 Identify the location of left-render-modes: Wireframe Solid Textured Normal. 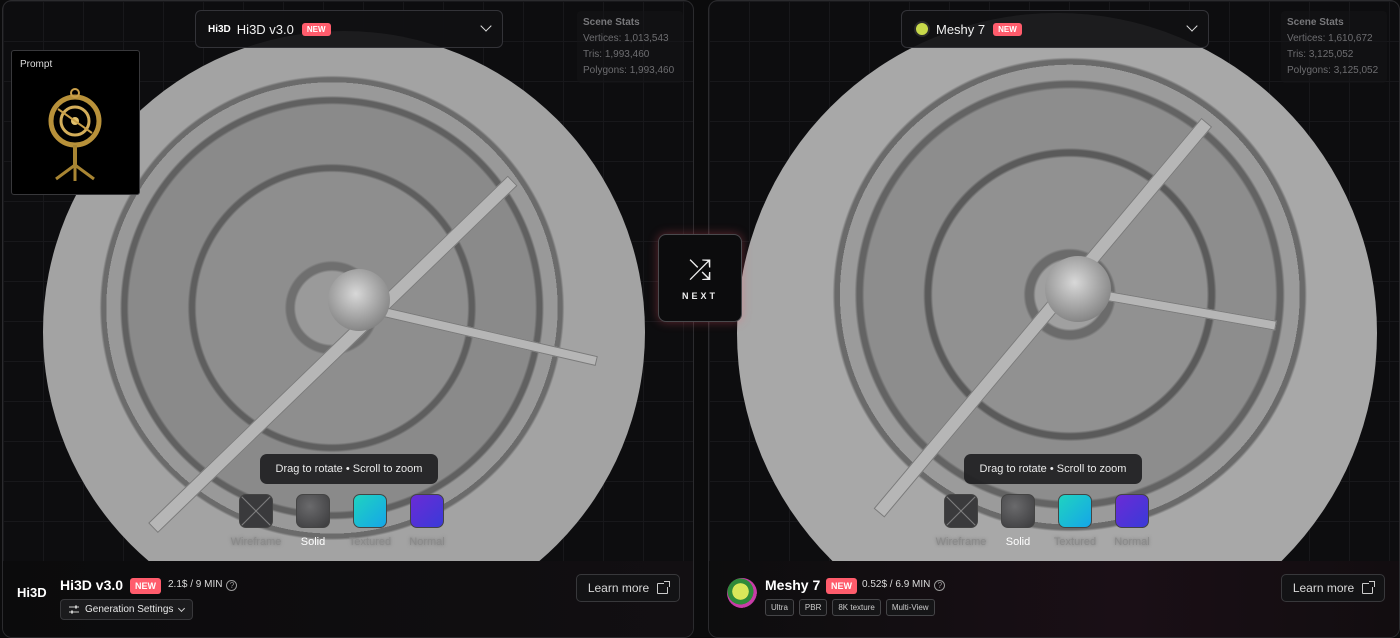
(338, 521).